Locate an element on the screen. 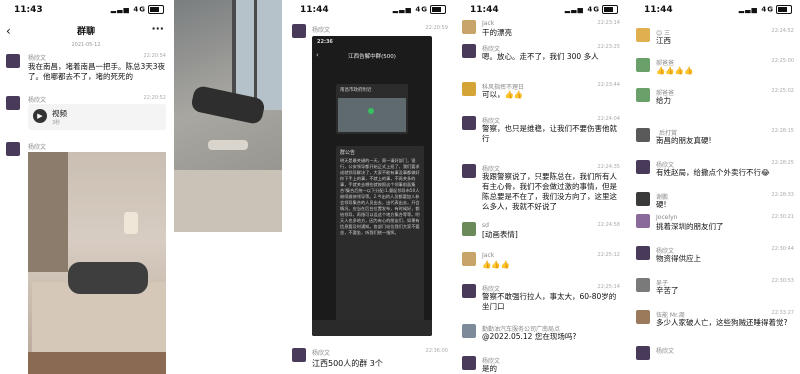 The width and height of the screenshot is (800, 374). message-time: 22:30:53 is located at coordinates (782, 281).